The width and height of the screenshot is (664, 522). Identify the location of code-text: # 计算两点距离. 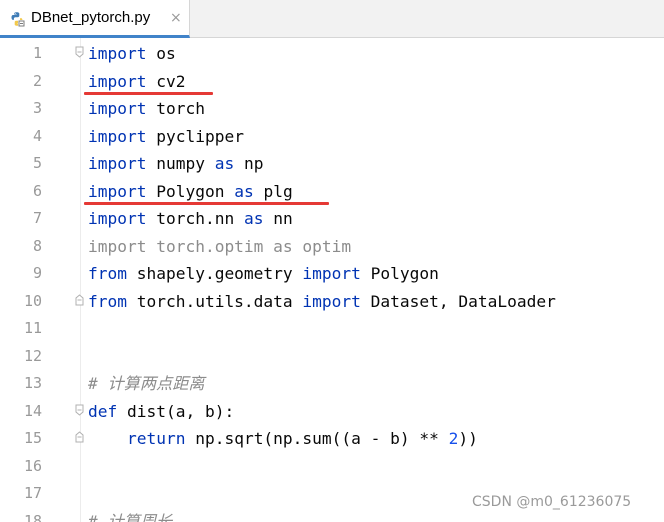
(146, 383).